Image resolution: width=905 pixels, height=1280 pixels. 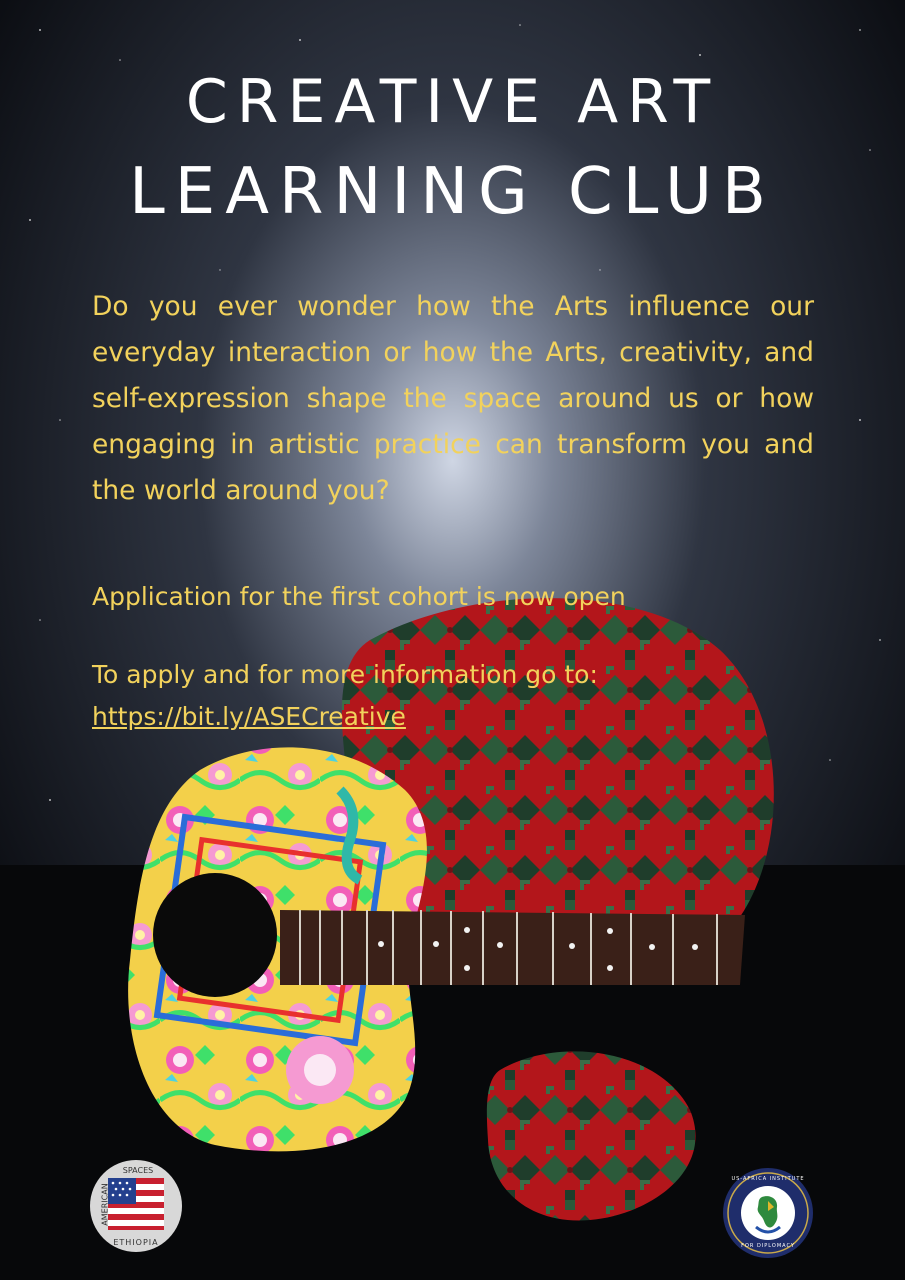 I want to click on apply-instructions: To apply and for more information go to:, so click(x=345, y=674).